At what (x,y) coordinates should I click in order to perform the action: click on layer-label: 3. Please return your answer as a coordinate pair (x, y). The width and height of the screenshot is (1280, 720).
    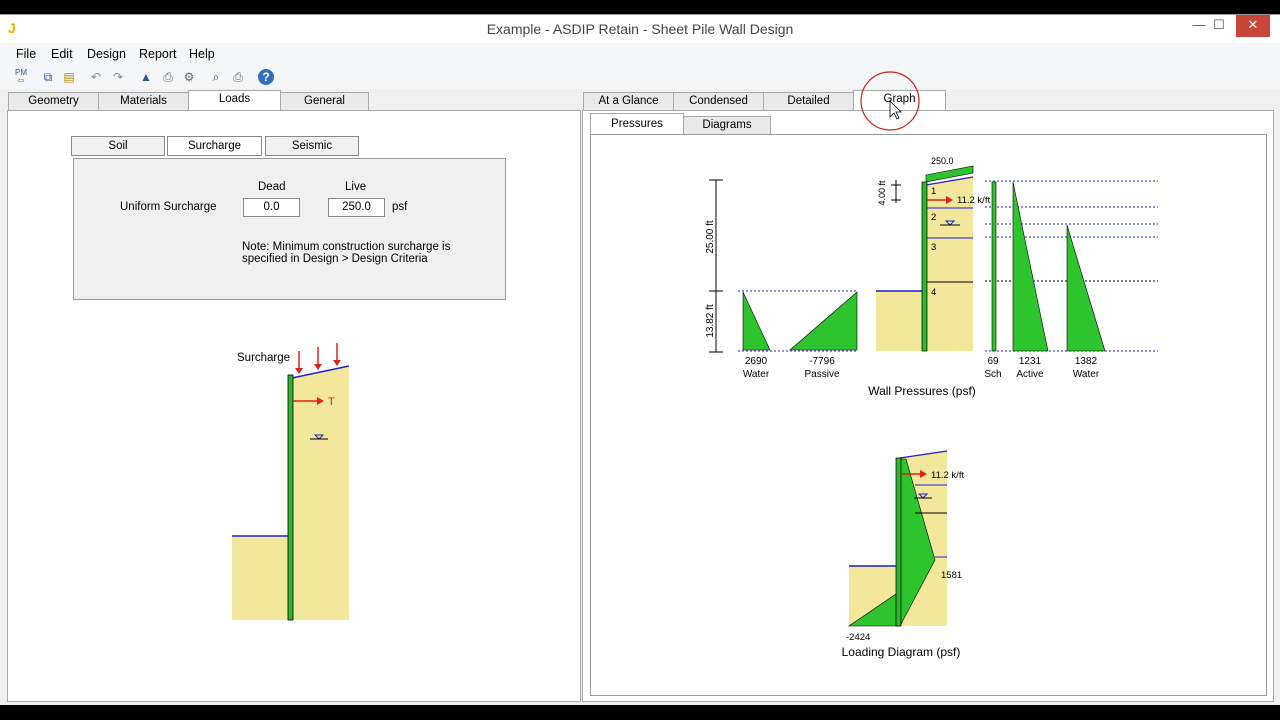
    Looking at the image, I should click on (933, 247).